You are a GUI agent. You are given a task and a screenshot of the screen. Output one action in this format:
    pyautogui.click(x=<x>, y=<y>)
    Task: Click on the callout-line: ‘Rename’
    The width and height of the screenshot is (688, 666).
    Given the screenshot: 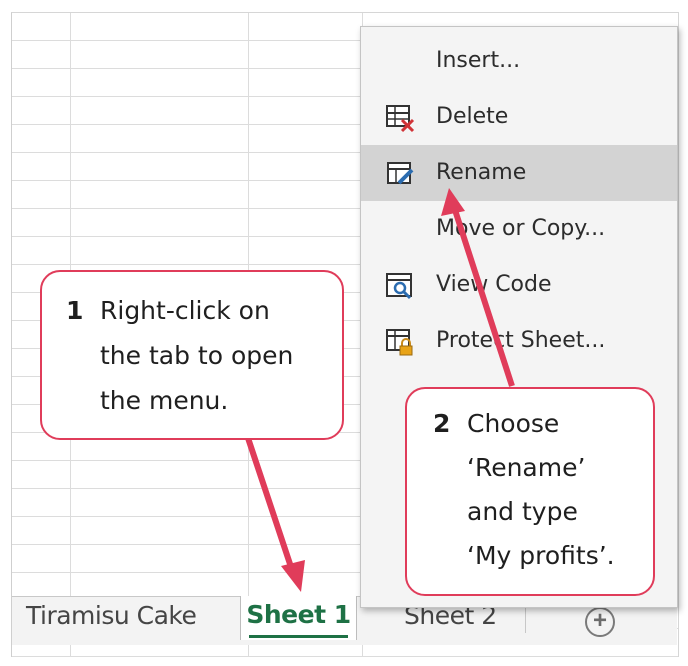 What is the action you would take?
    pyautogui.click(x=526, y=467)
    